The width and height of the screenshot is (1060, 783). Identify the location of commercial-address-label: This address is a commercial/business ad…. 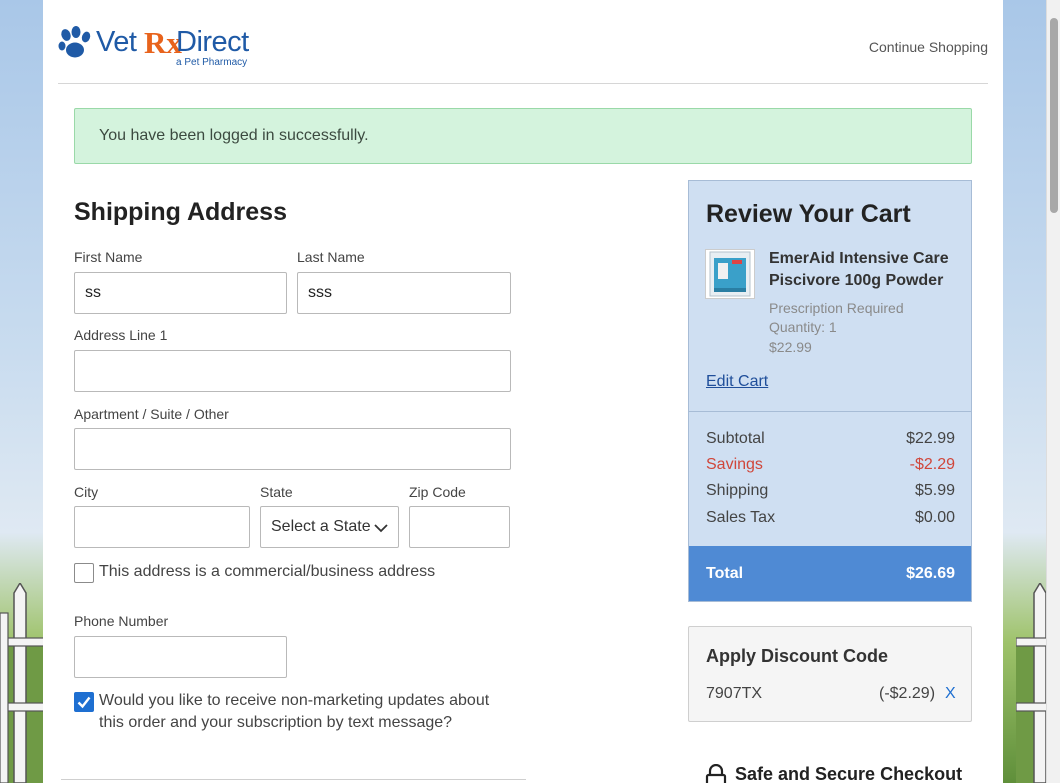
(267, 571).